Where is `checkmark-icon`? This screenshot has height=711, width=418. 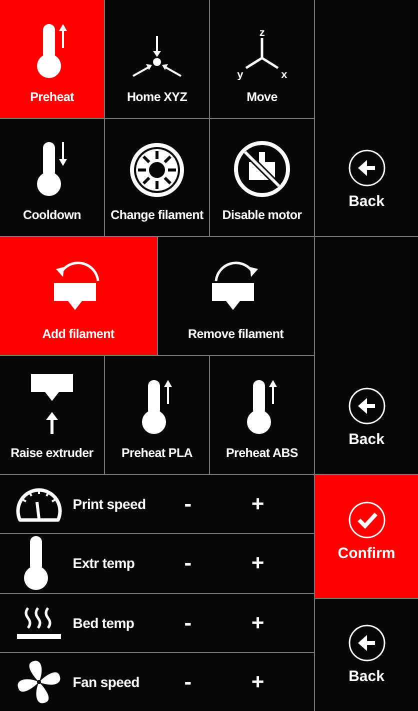 checkmark-icon is located at coordinates (367, 519).